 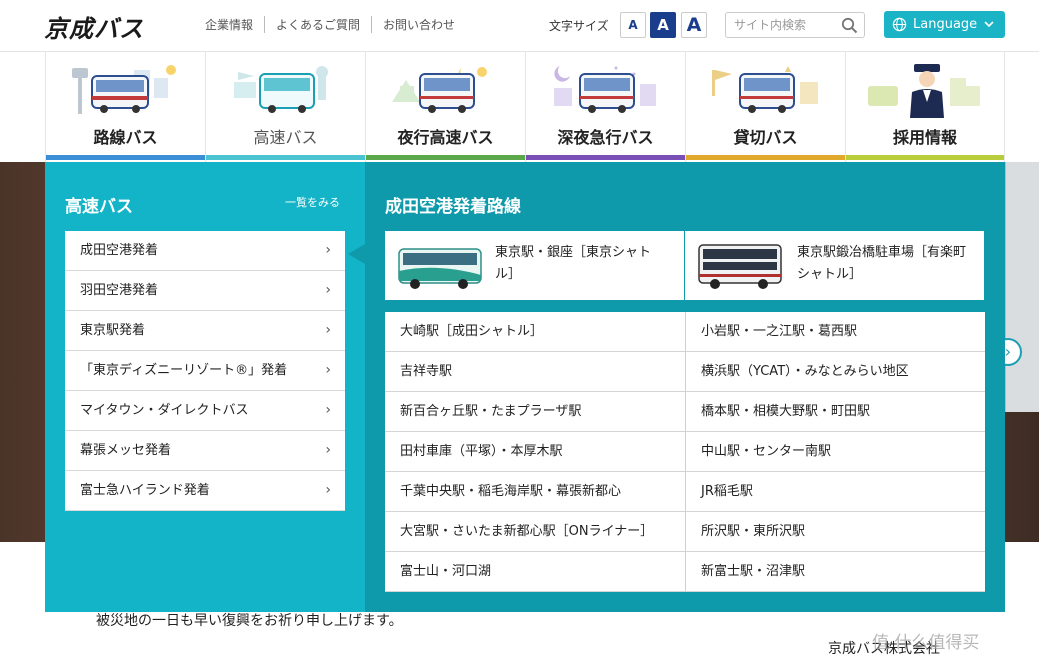 What do you see at coordinates (205, 331) in the screenshot?
I see `category-item-tokyo-station: 東京駅発着 ›` at bounding box center [205, 331].